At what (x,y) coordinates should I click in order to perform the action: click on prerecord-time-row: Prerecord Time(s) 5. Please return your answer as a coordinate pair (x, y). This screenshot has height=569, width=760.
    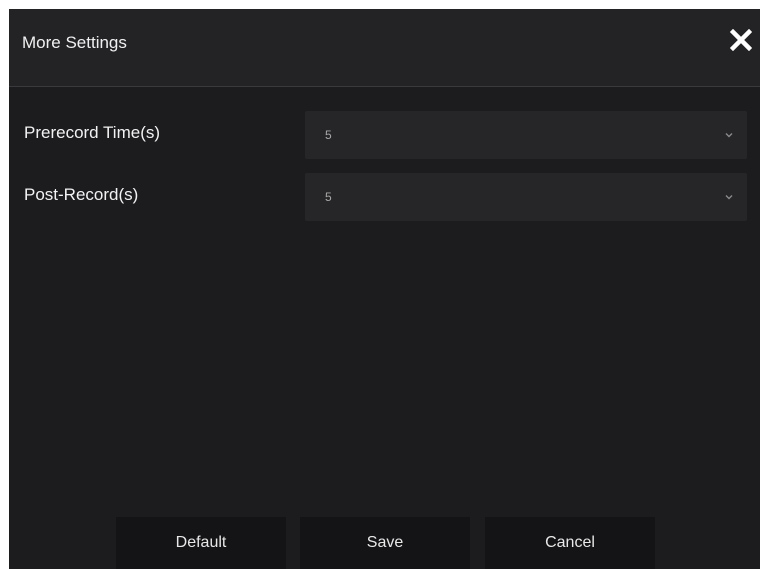
    Looking at the image, I should click on (384, 135).